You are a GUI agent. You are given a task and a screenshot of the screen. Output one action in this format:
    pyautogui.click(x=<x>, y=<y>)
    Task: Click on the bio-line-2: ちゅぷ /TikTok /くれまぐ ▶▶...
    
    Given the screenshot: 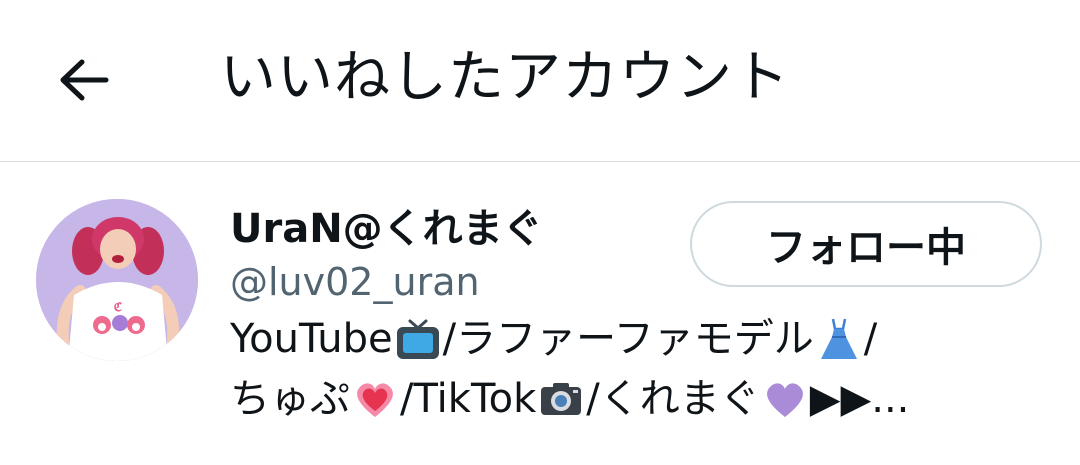 What is the action you would take?
    pyautogui.click(x=640, y=399)
    